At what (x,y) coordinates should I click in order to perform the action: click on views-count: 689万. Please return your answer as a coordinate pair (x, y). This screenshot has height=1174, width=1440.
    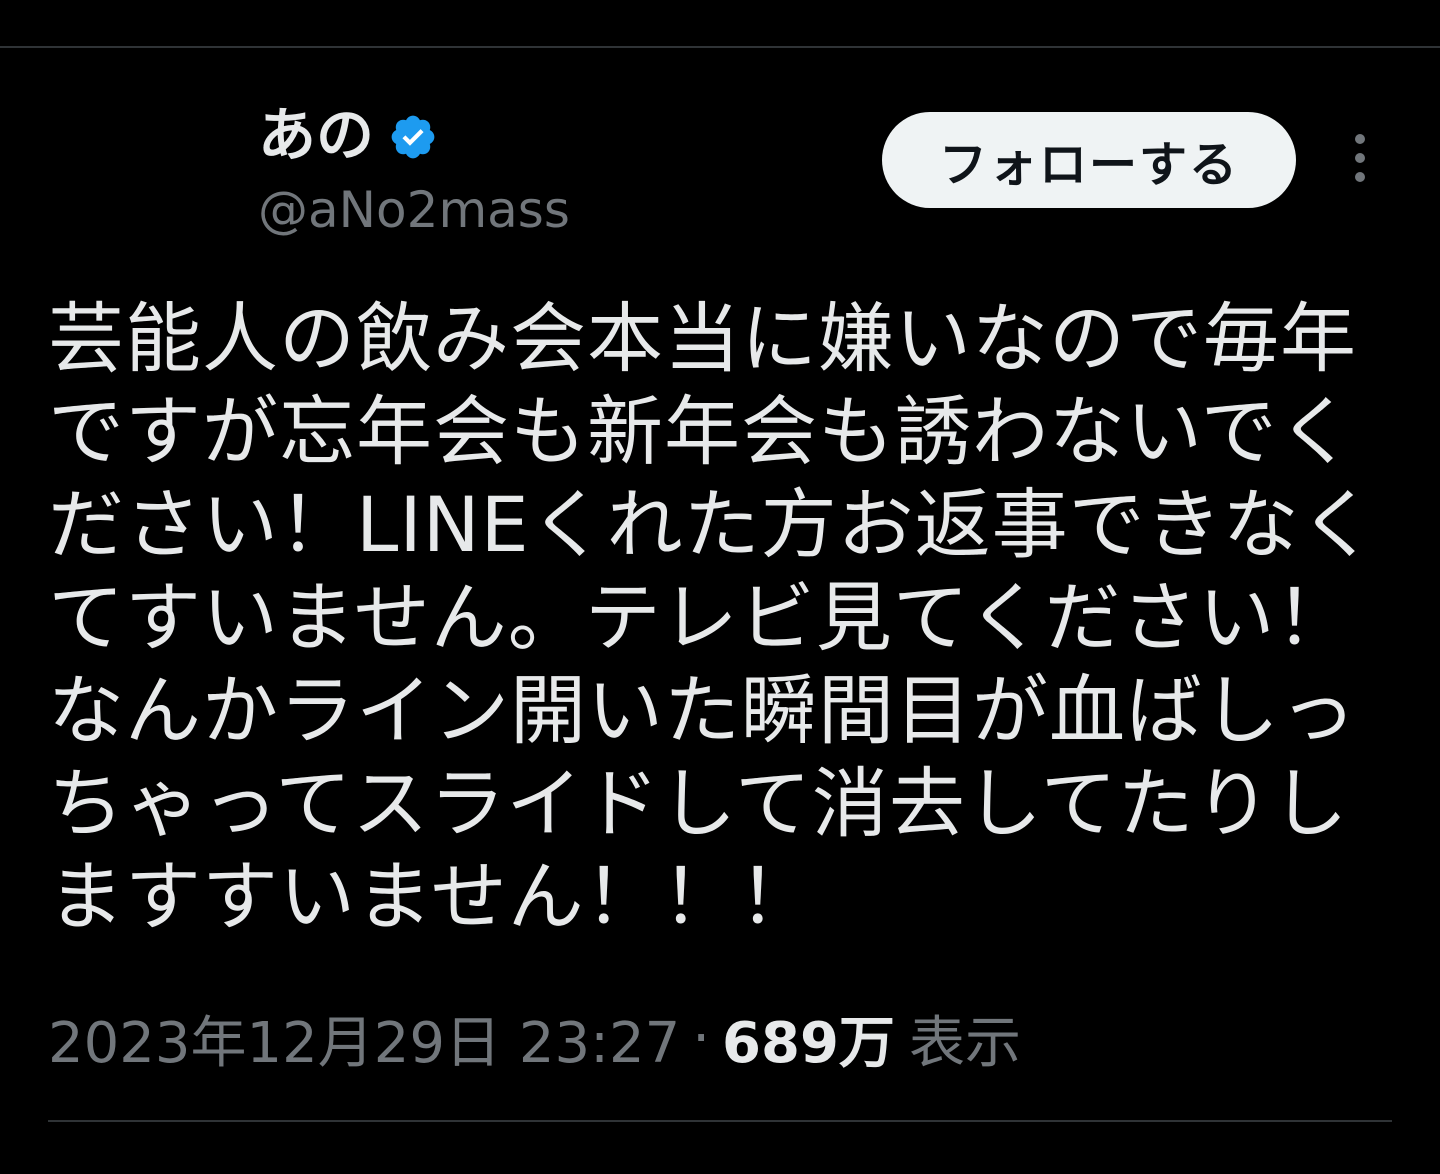
    Looking at the image, I should click on (808, 1043).